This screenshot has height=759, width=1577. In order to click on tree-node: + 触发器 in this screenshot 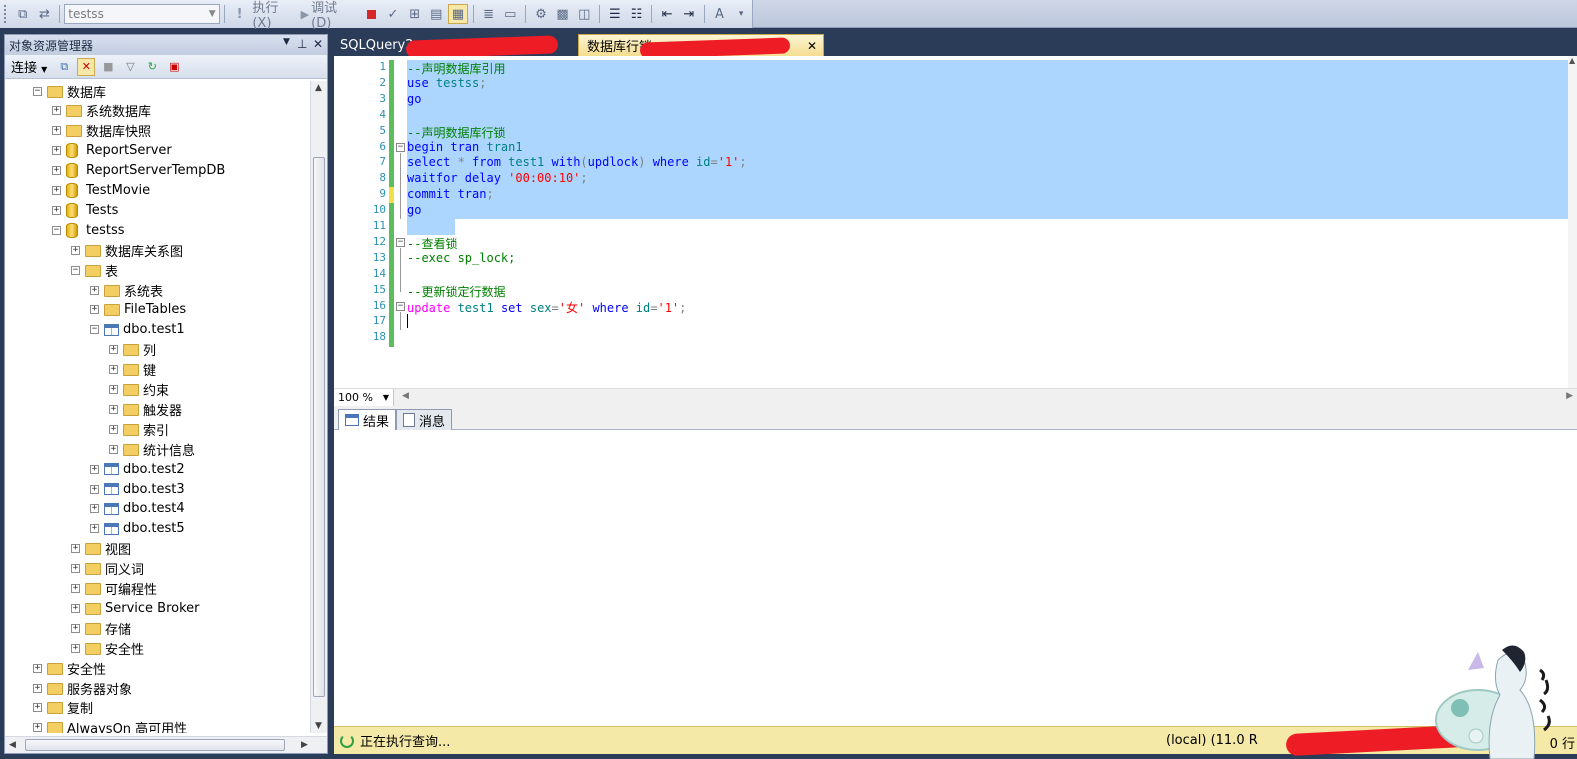, I will do `click(145, 409)`.